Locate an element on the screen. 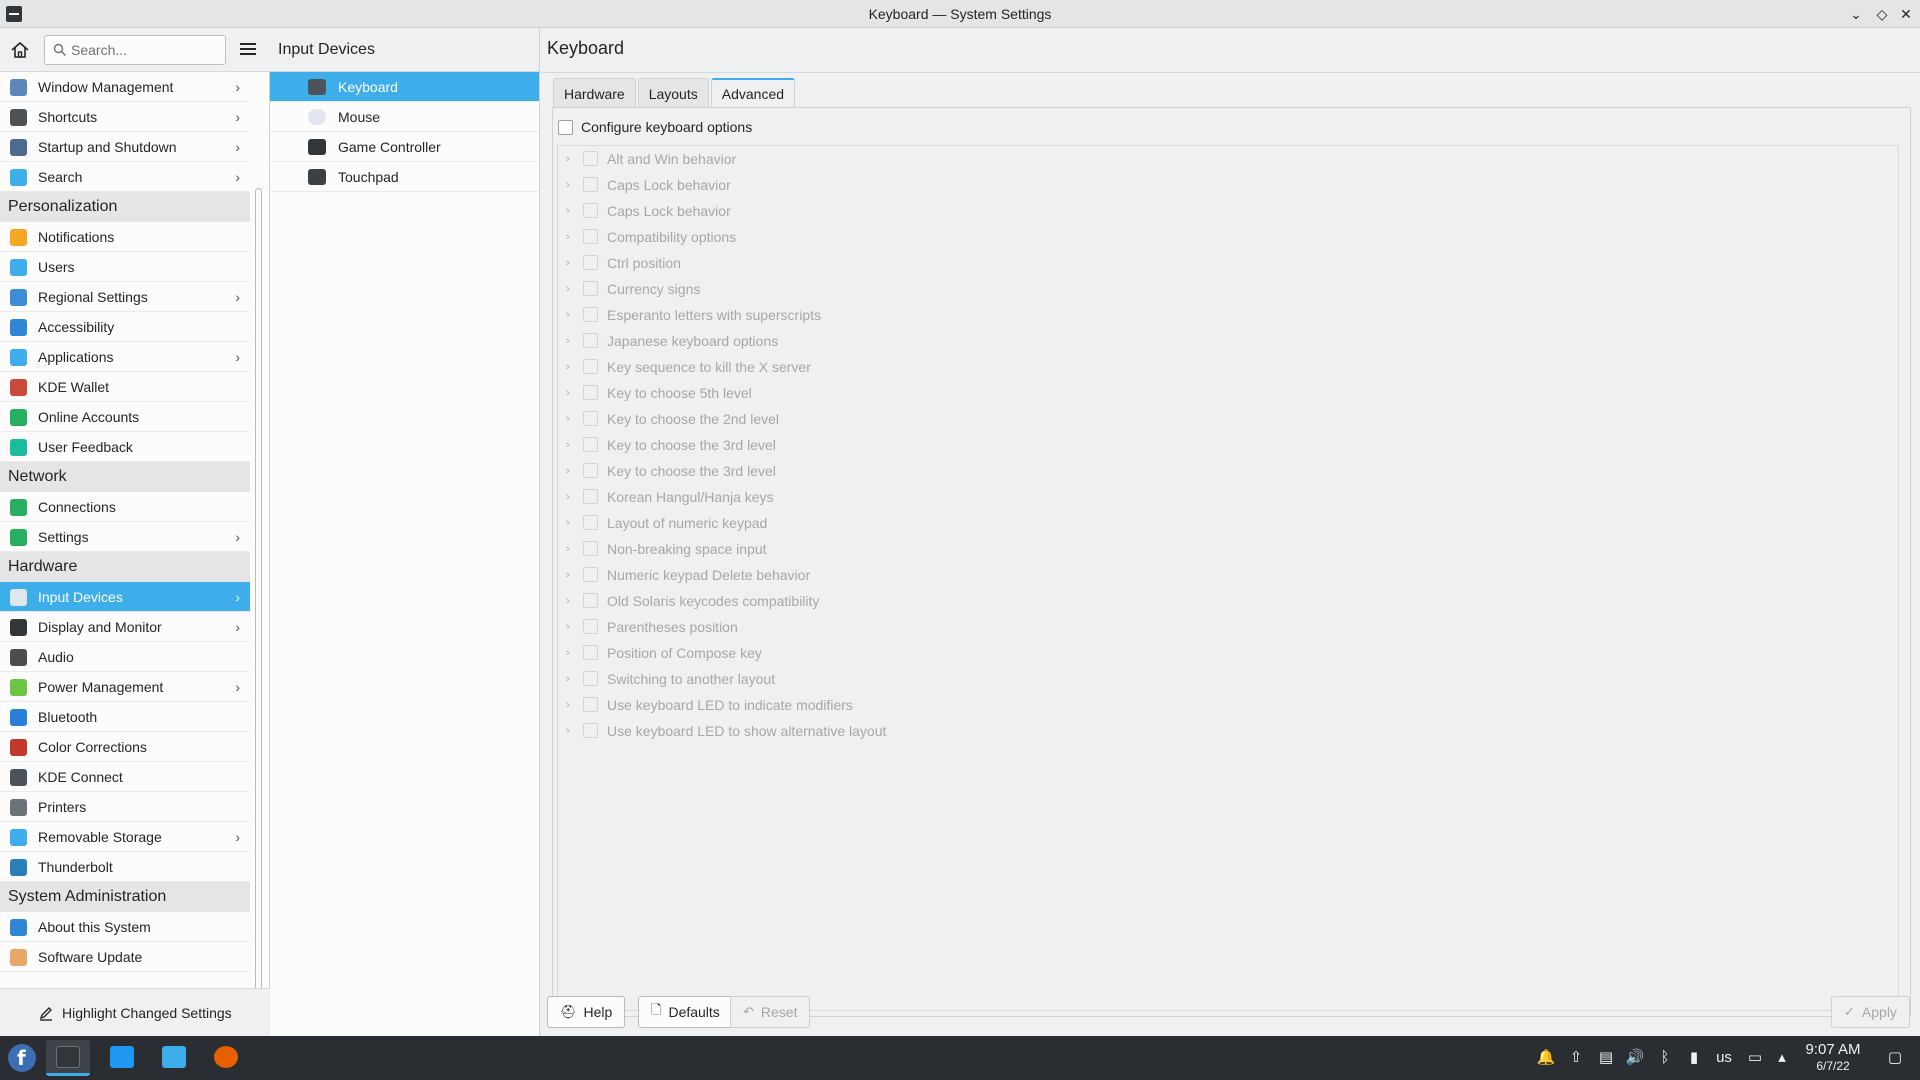 Image resolution: width=1920 pixels, height=1080 pixels. sidebar-item-thunderbolt: Thunderbolt is located at coordinates (125, 867).